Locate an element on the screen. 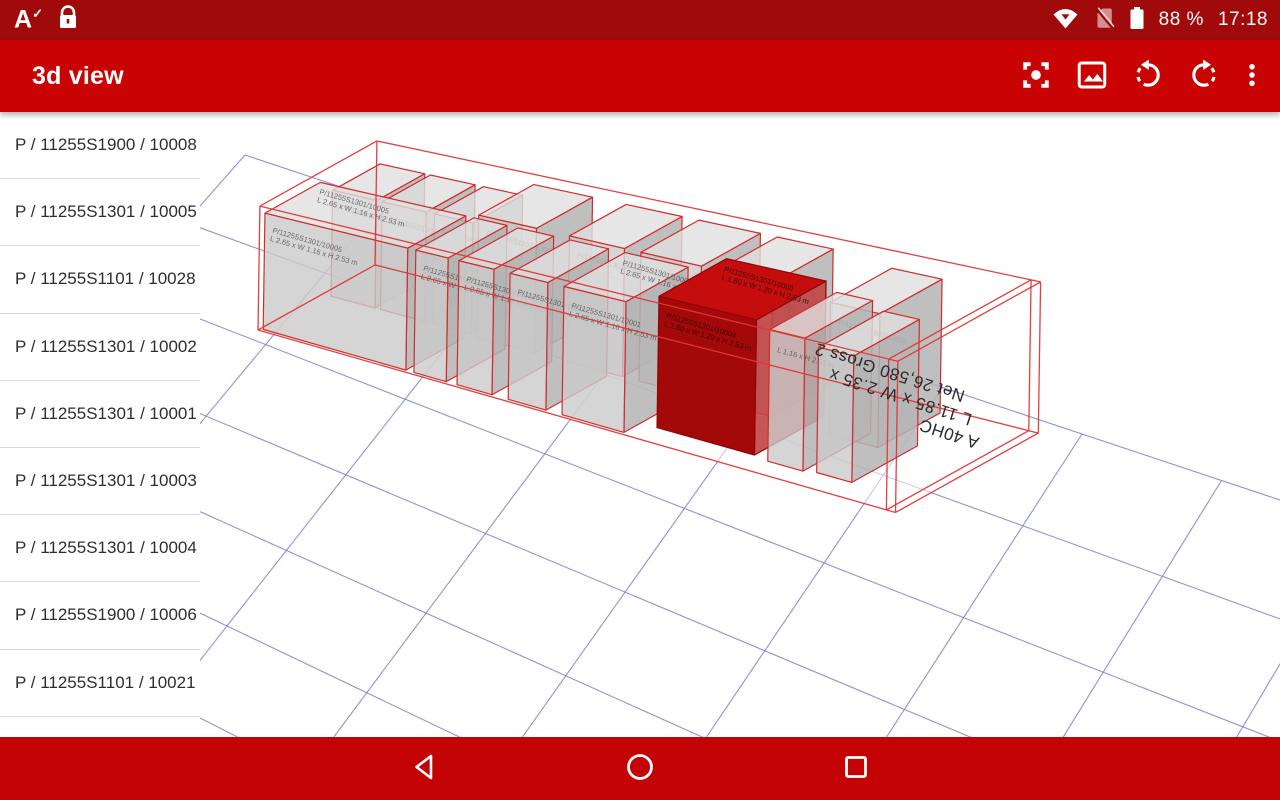 The height and width of the screenshot is (800, 1280). android-nav-bar is located at coordinates (640, 768).